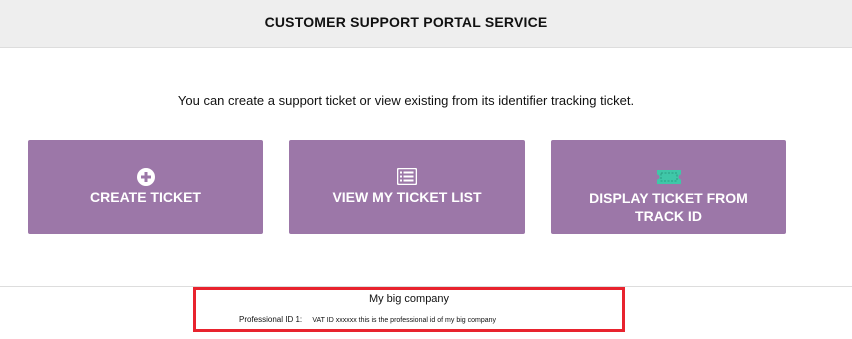 The height and width of the screenshot is (339, 852). Describe the element at coordinates (409, 299) in the screenshot. I see `company-name: My big company` at that location.